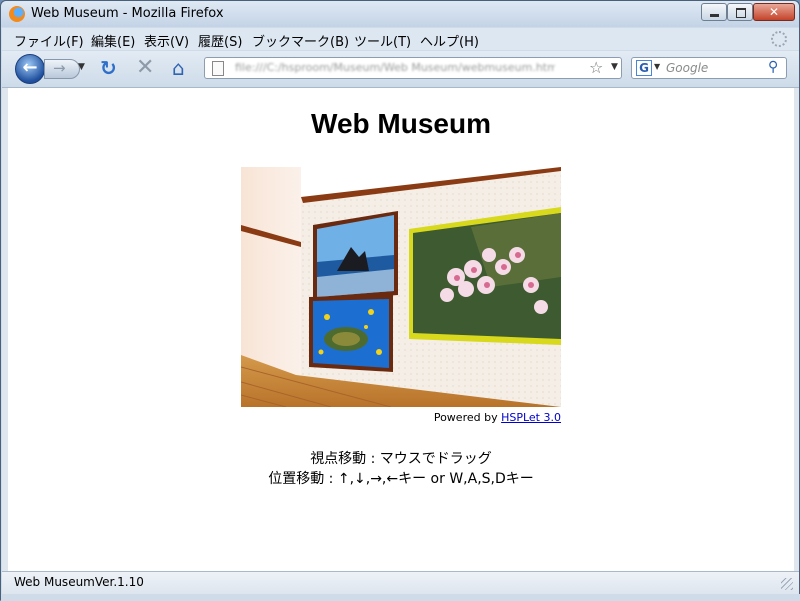 The height and width of the screenshot is (601, 800). Describe the element at coordinates (178, 68) in the screenshot. I see `home-icon: ⌂` at that location.